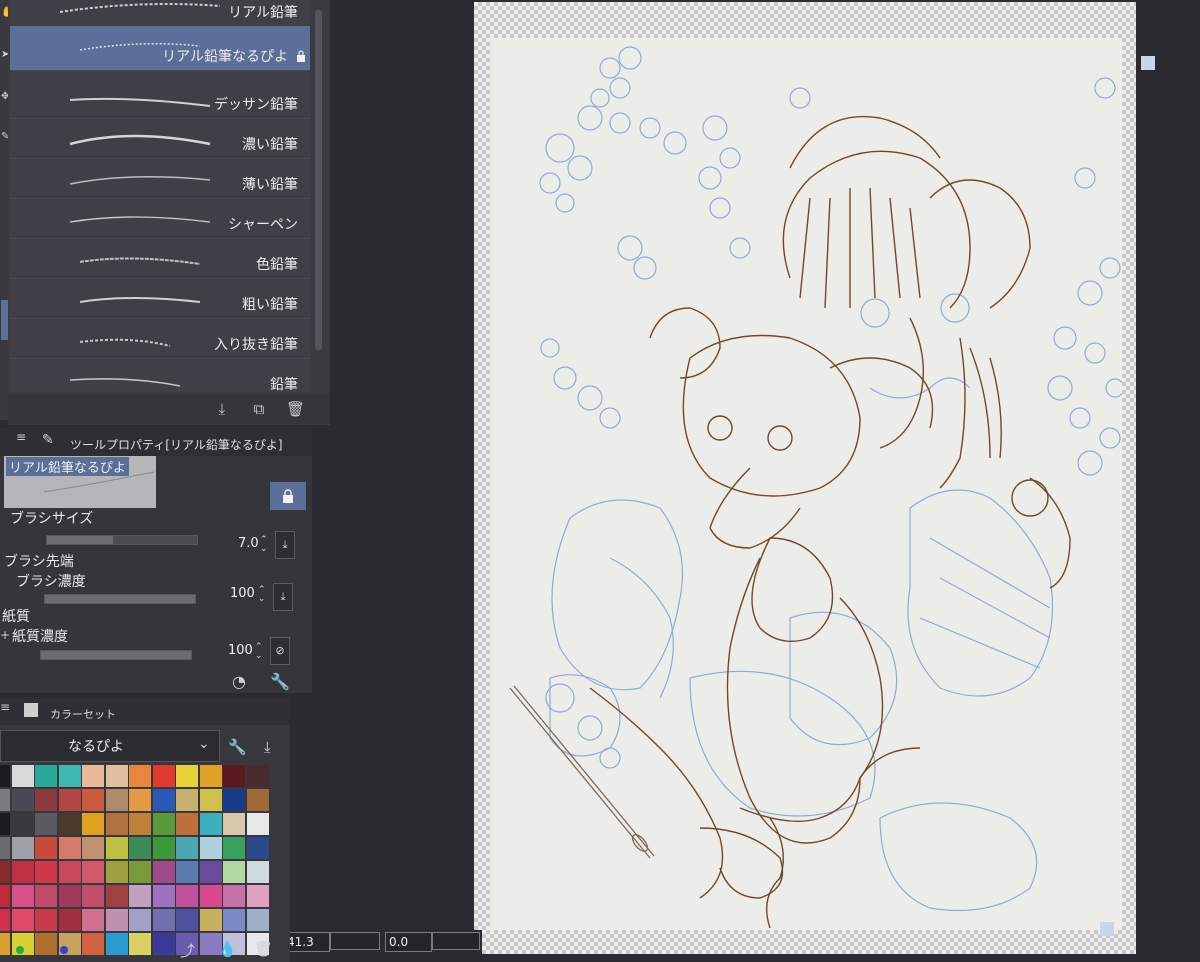  I want to click on color-swatch-grid, so click(140, 860).